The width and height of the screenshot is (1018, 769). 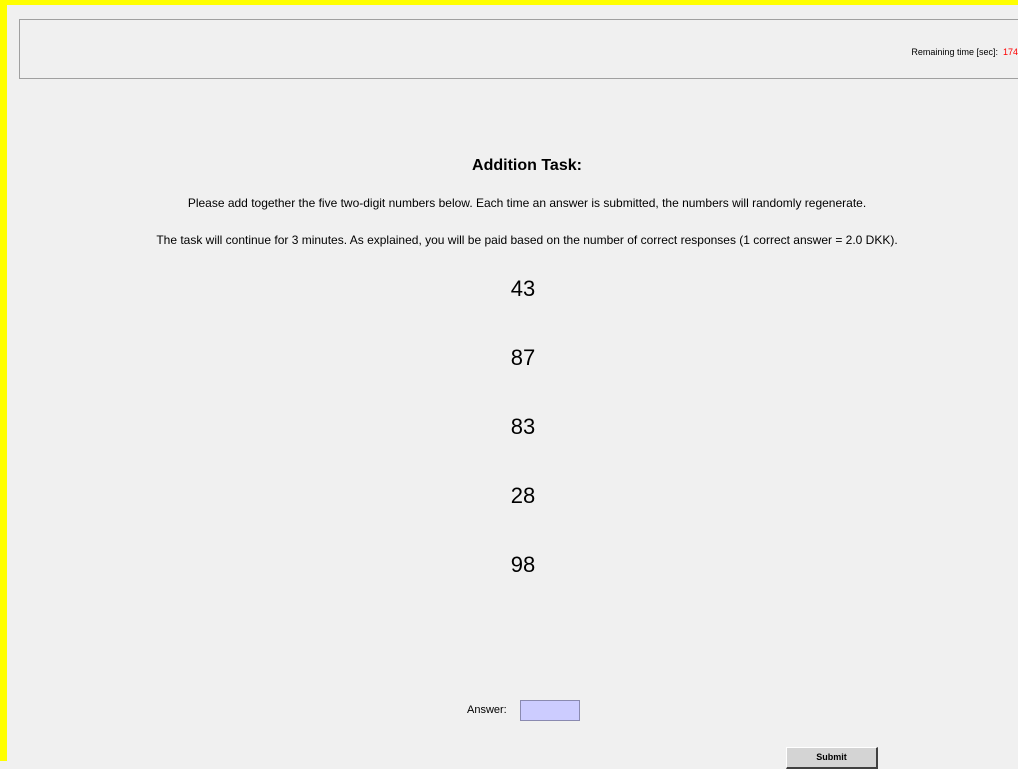 I want to click on number-3: 83, so click(x=523, y=426).